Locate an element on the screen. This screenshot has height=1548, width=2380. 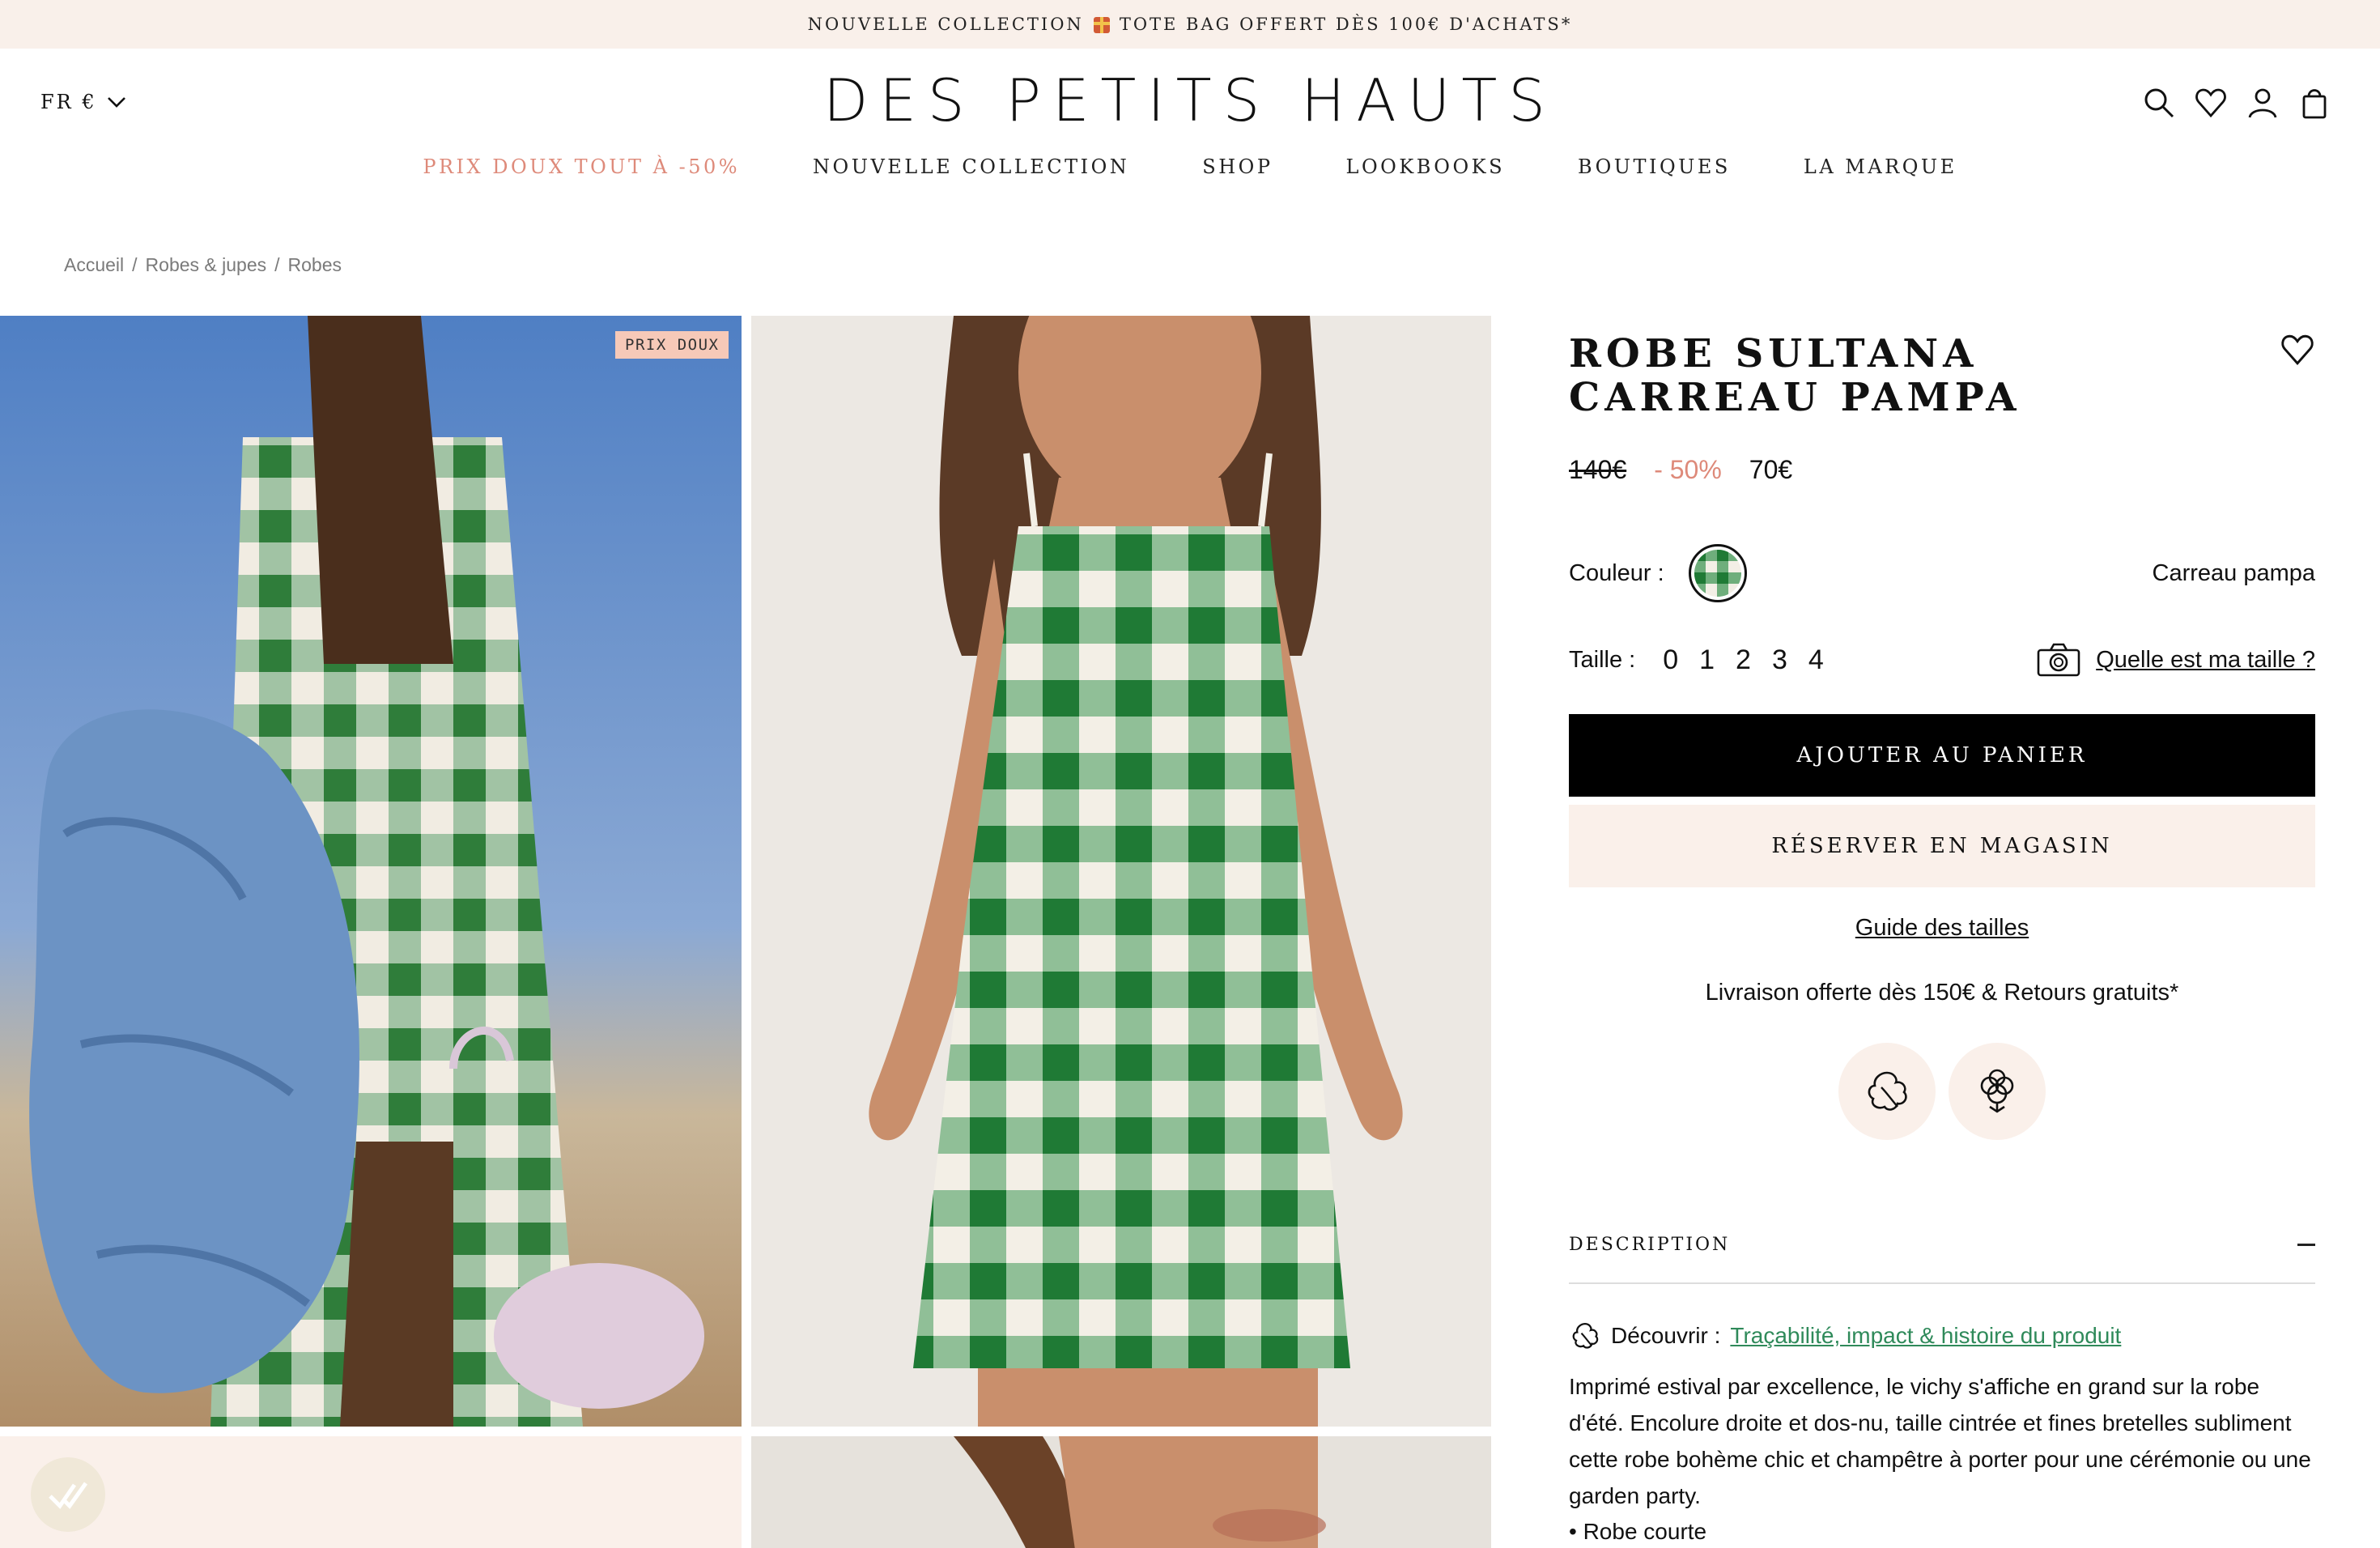
product-photo-placeholder is located at coordinates (371, 1492).